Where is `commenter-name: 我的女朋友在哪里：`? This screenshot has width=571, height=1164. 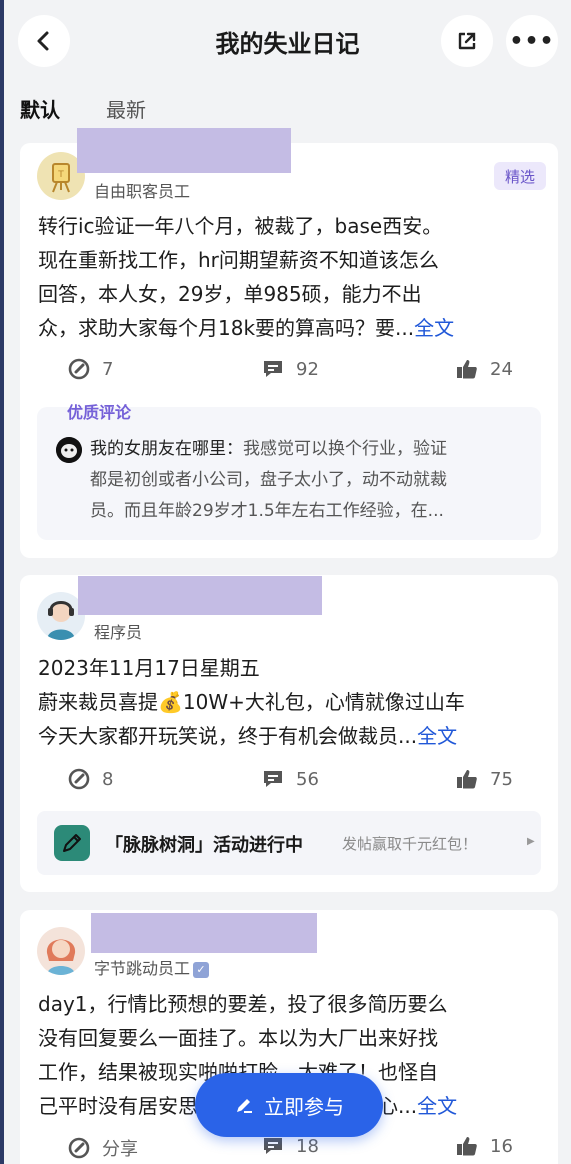 commenter-name: 我的女朋友在哪里： is located at coordinates (166, 449).